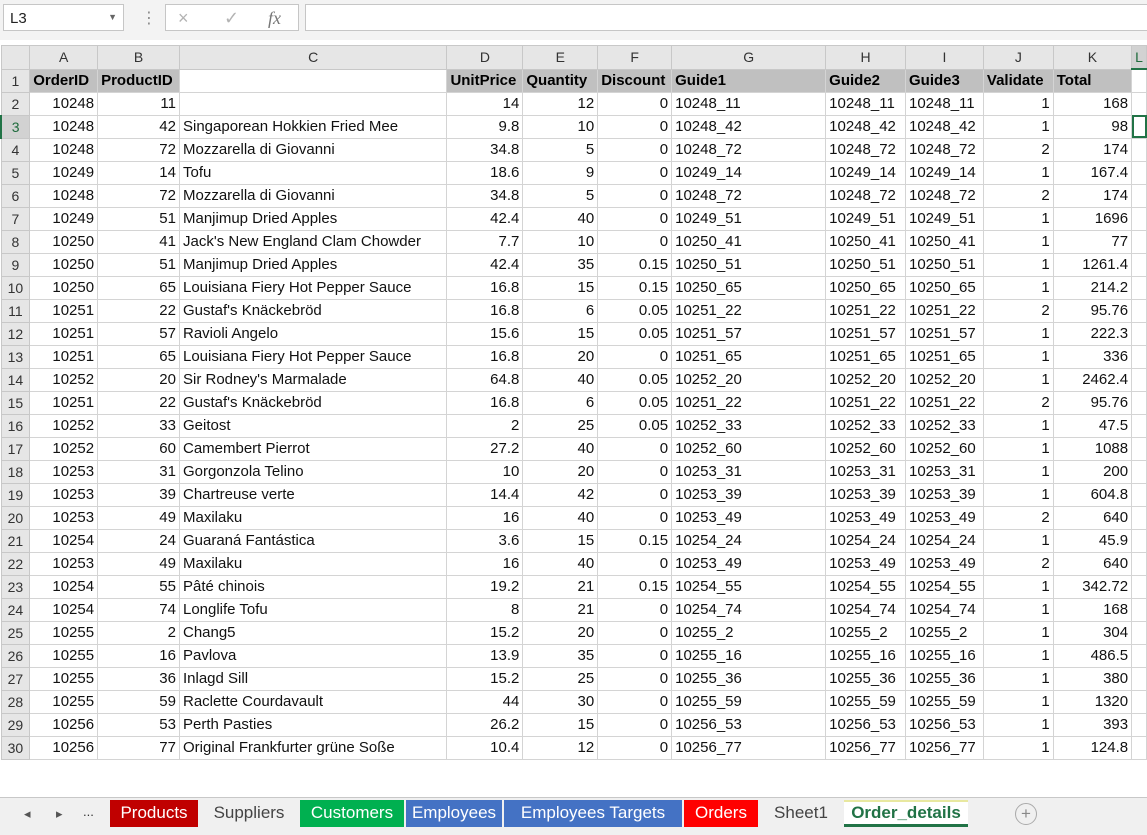 Image resolution: width=1147 pixels, height=835 pixels. What do you see at coordinates (560, 586) in the screenshot?
I see `cell: 21` at bounding box center [560, 586].